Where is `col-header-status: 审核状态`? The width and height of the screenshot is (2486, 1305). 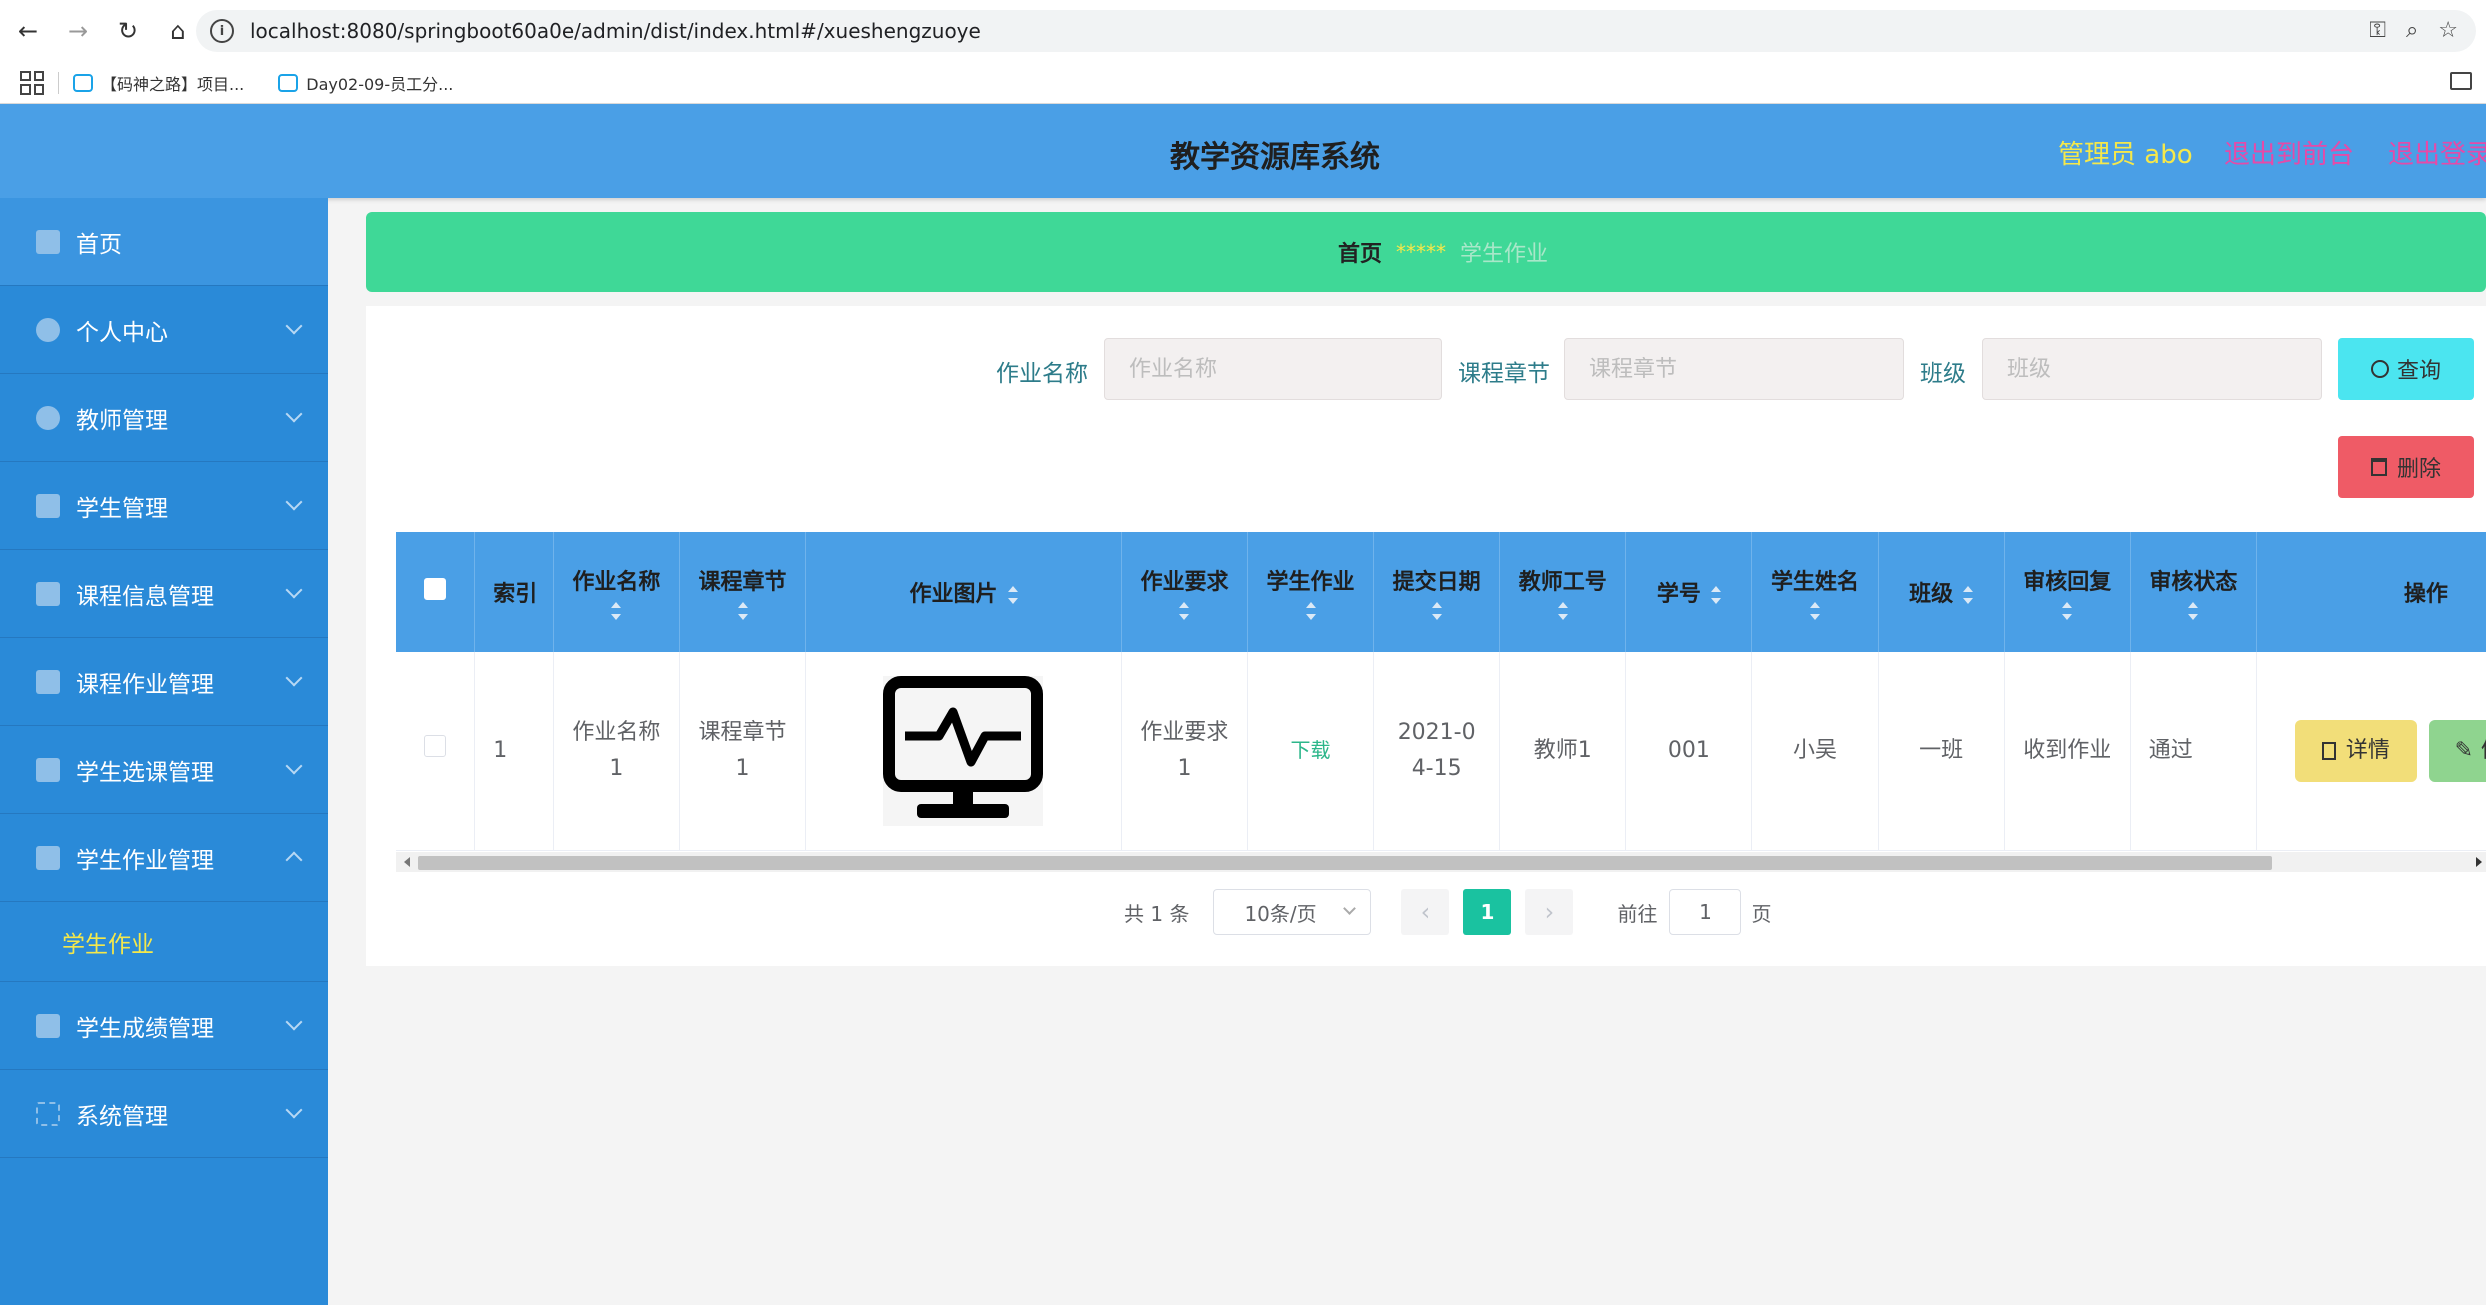
col-header-status: 审核状态 is located at coordinates (2193, 592).